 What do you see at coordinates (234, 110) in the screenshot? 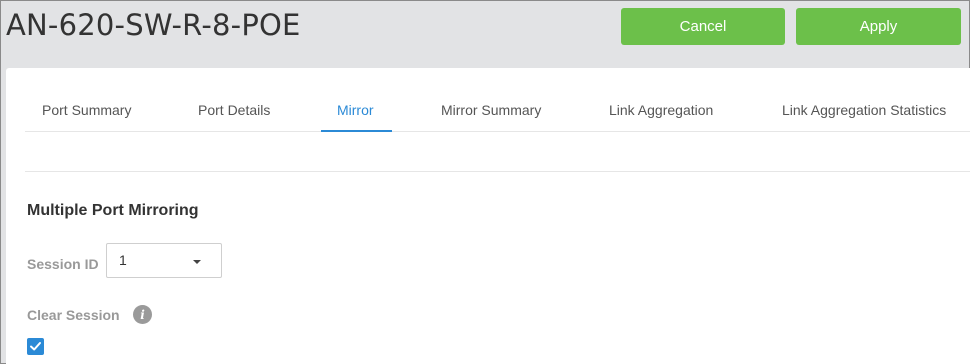
I see `tab-port-details: Port Details` at bounding box center [234, 110].